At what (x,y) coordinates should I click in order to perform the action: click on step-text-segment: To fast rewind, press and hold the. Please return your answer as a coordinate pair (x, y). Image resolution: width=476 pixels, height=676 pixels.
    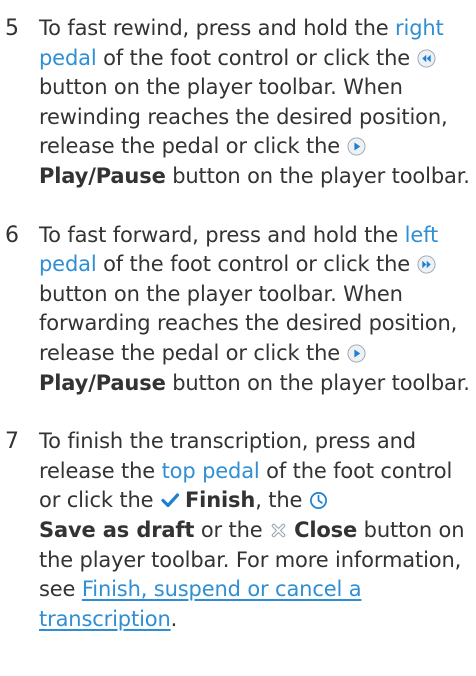
    Looking at the image, I should click on (217, 28).